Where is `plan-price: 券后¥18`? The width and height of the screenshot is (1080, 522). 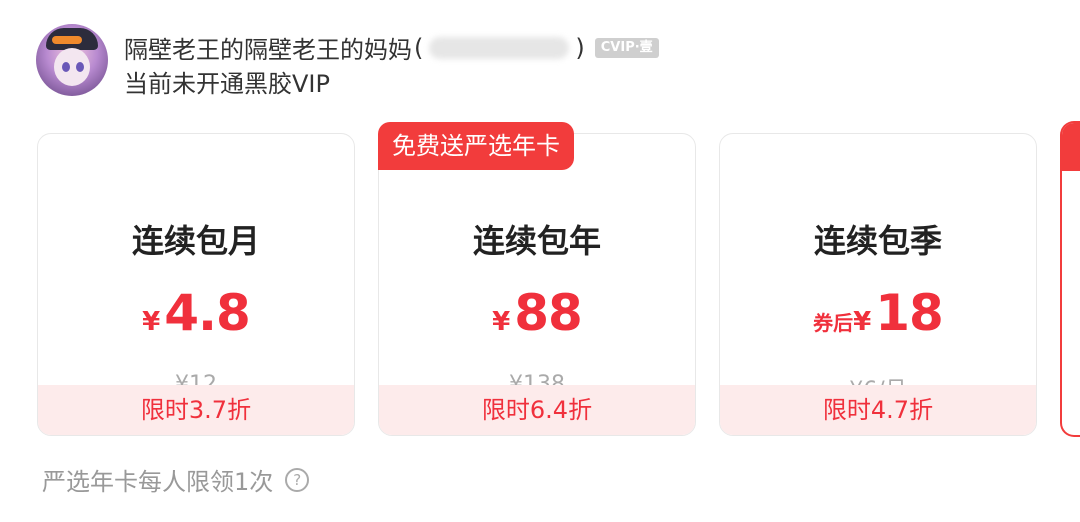 plan-price: 券后¥18 is located at coordinates (878, 313).